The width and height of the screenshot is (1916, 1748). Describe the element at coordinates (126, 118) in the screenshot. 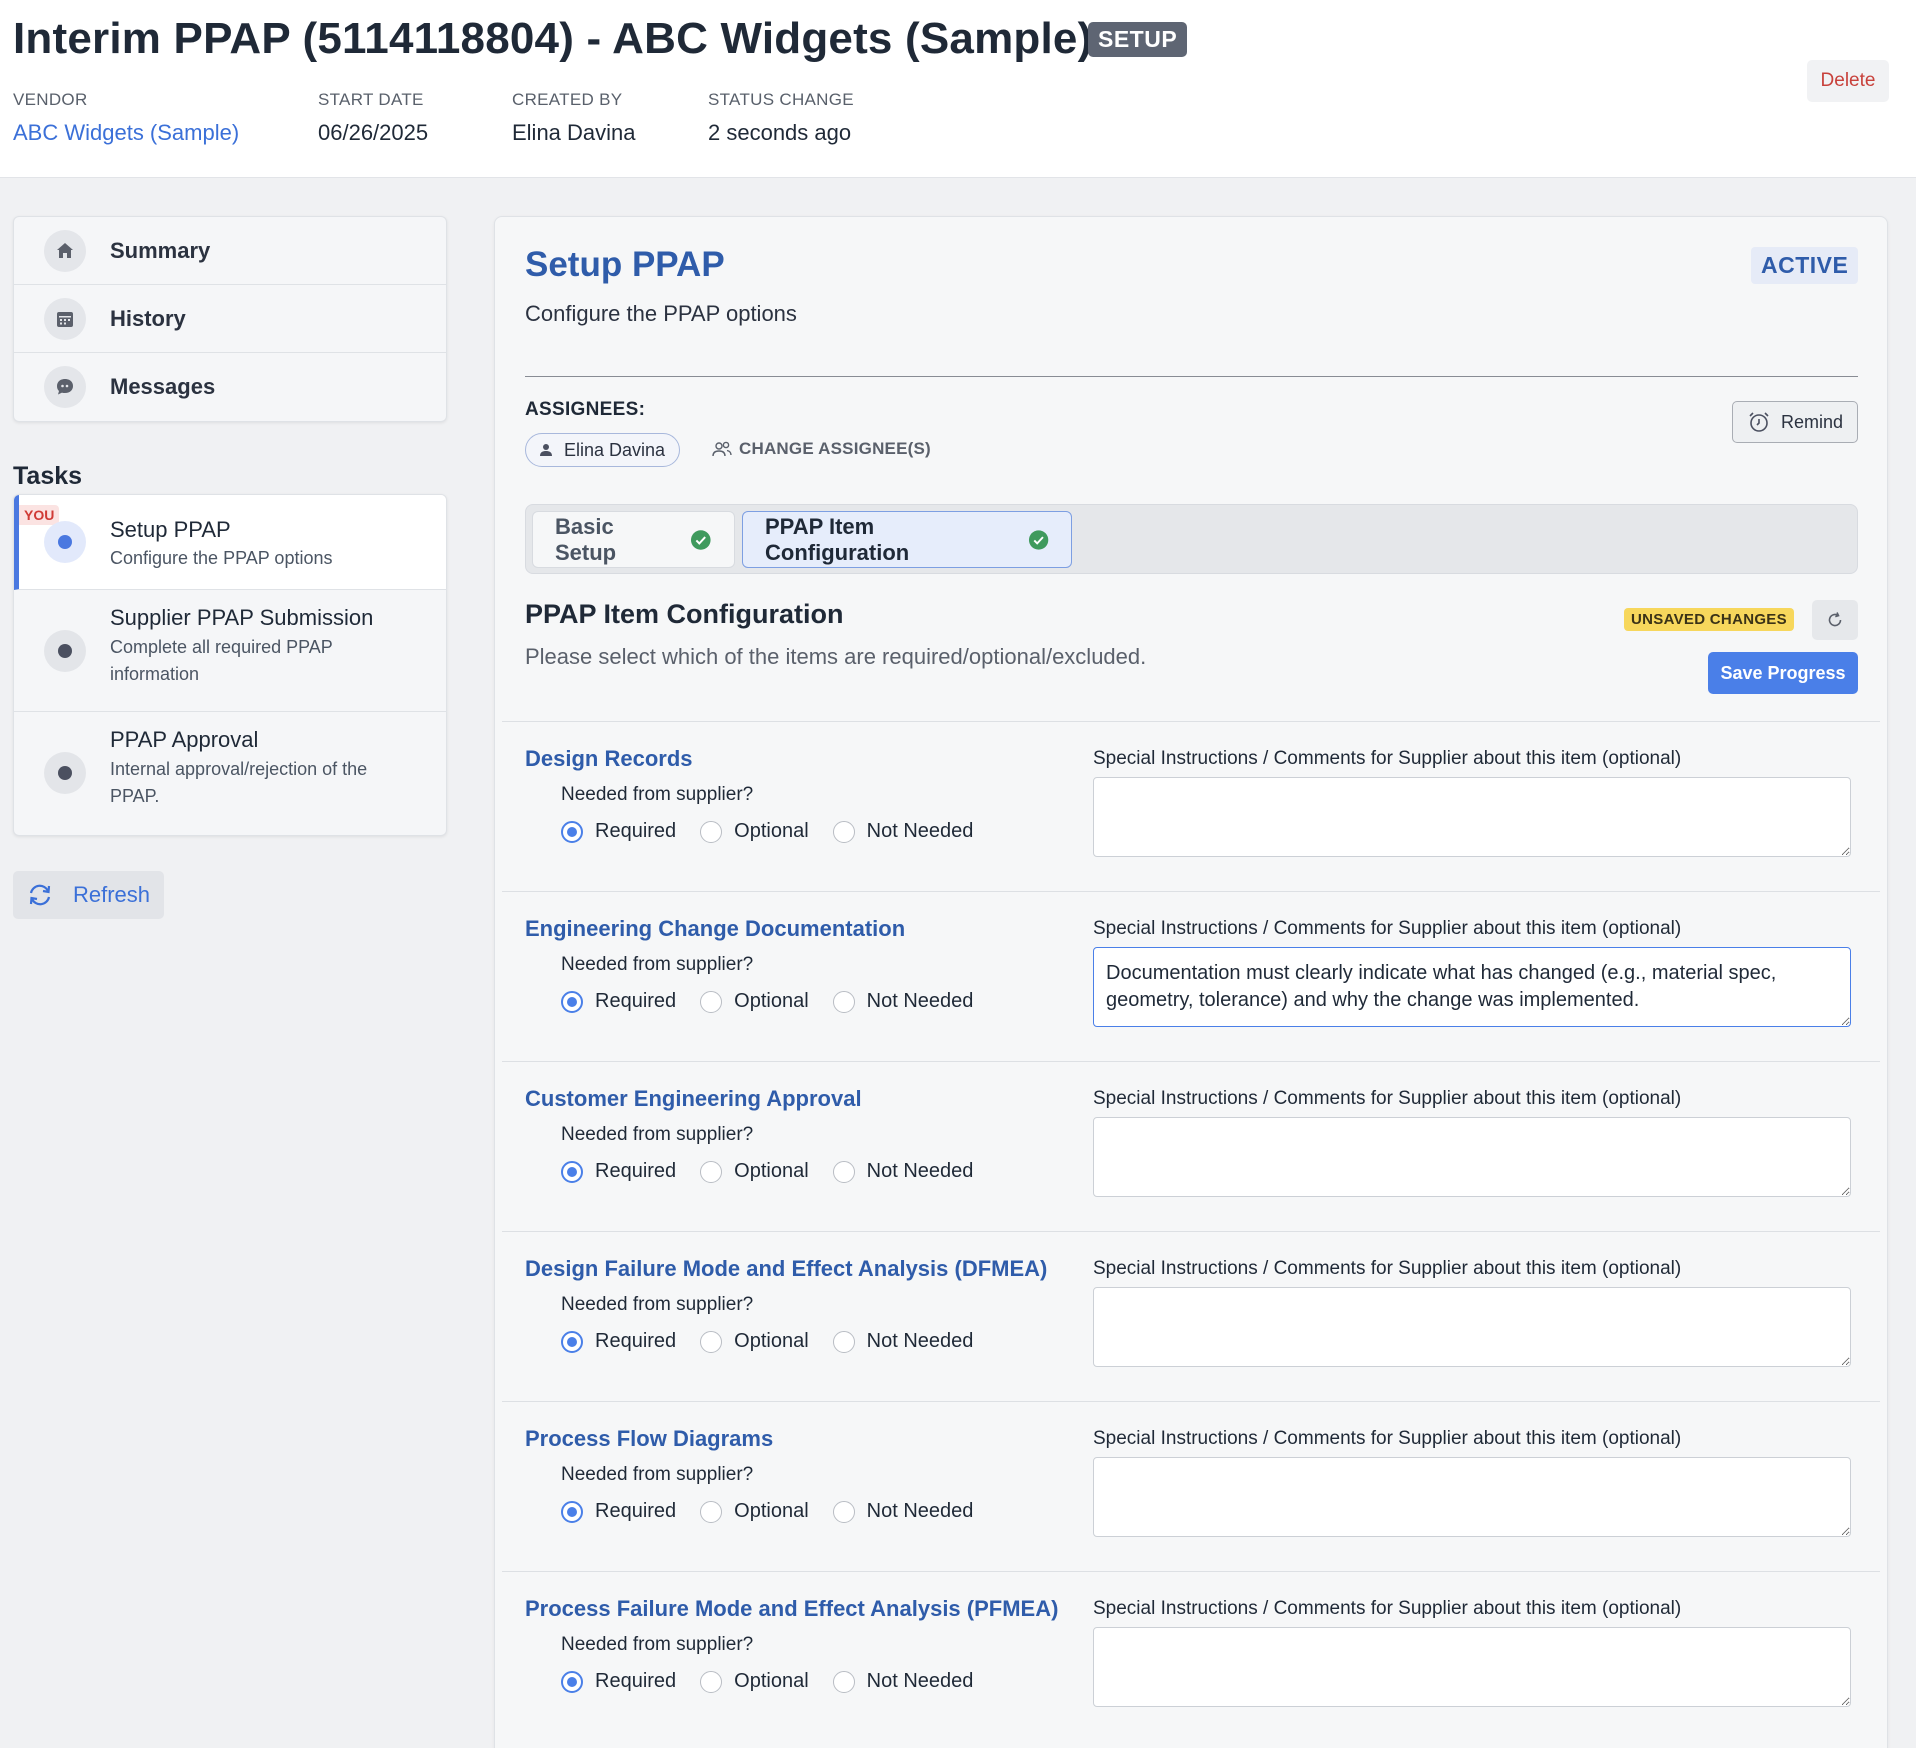

I see `vendor-meta: VENDOR ABC Widgets (Sample)` at that location.